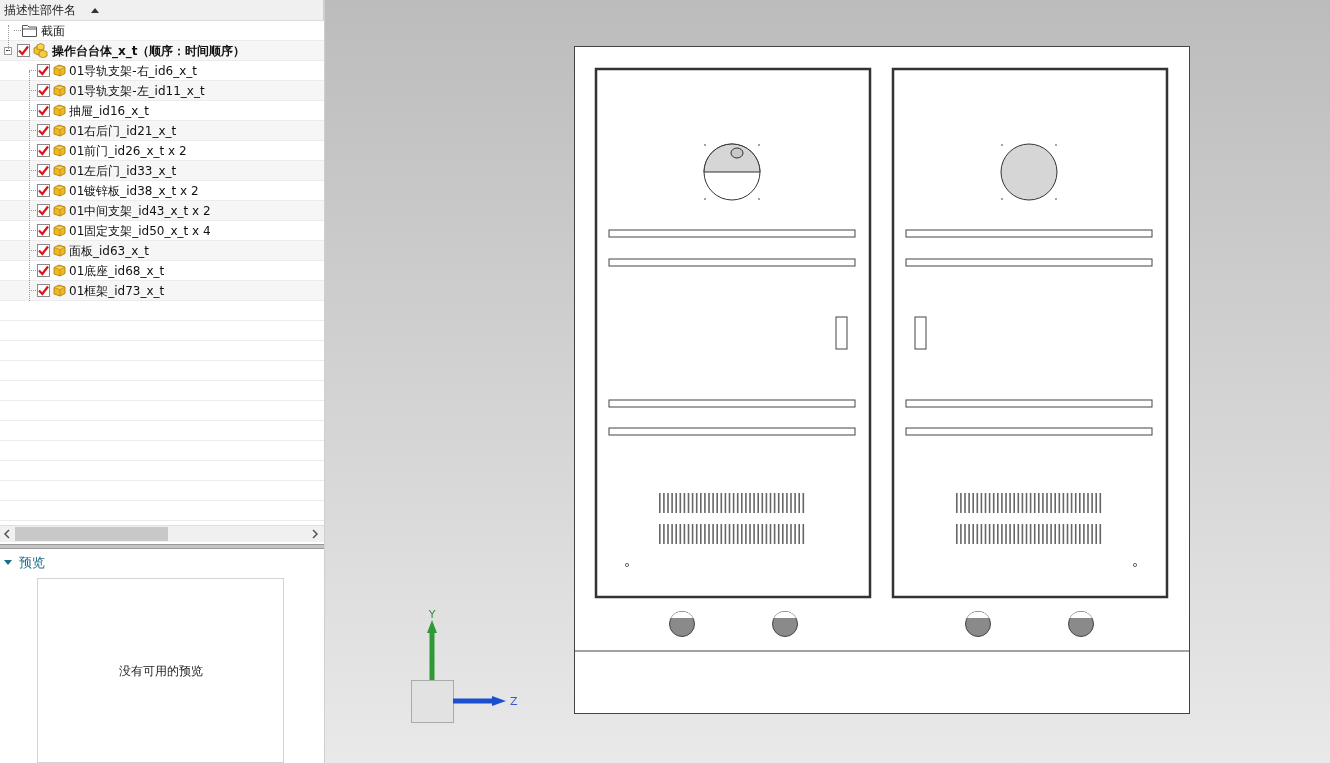 Image resolution: width=1330 pixels, height=763 pixels. I want to click on tree-item-label: 01底座_id68_x_t, so click(117, 270).